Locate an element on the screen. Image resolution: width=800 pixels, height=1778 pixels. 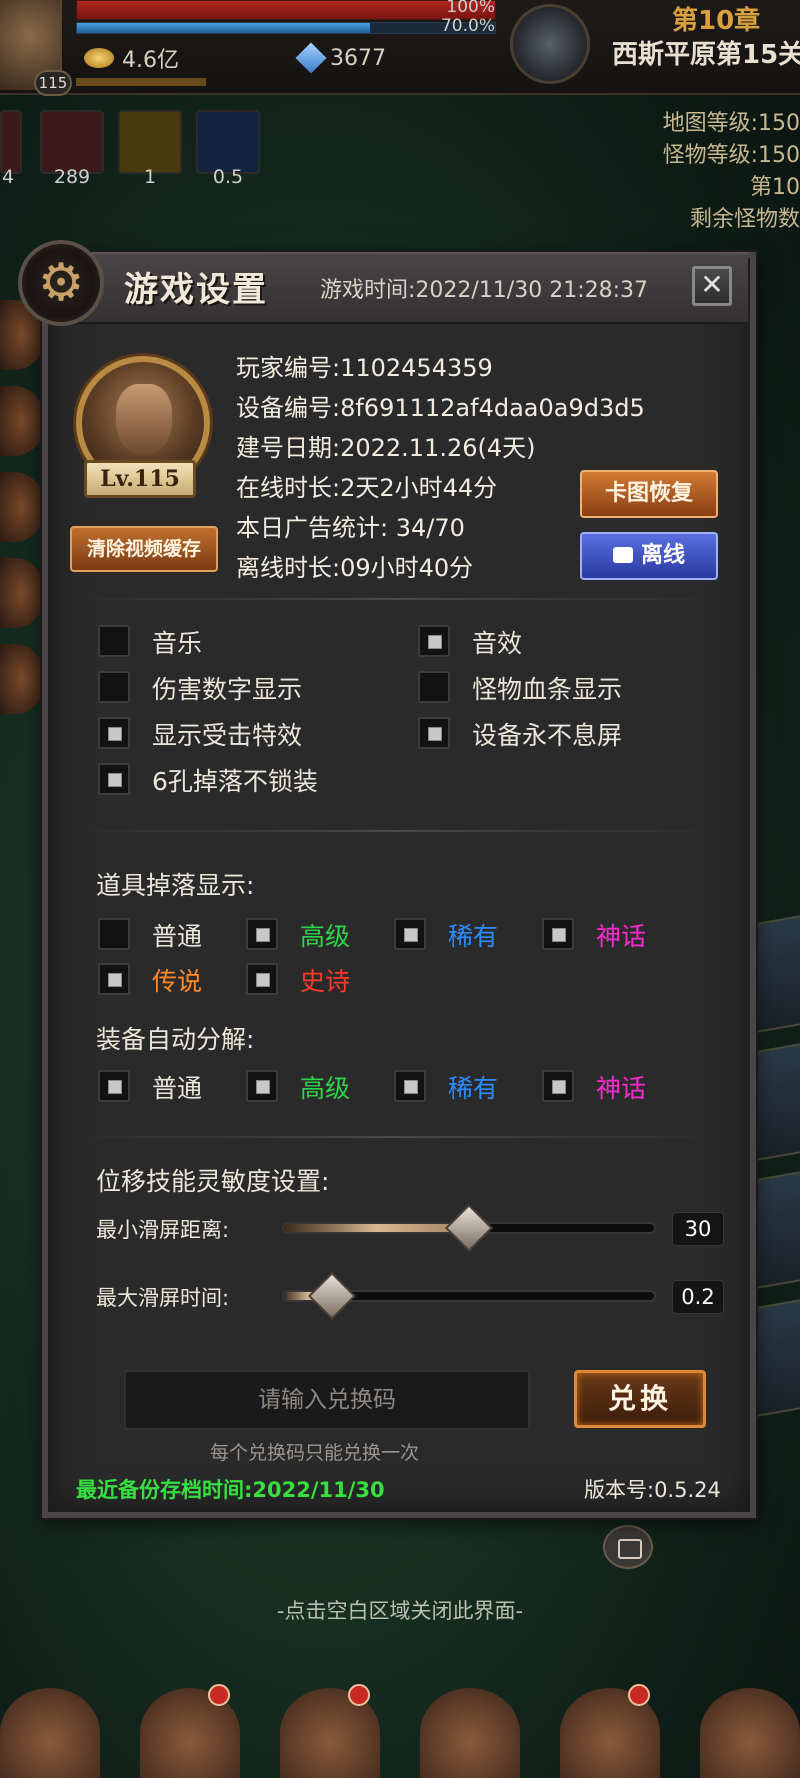
decompose-rare-label: 稀有 is located at coordinates (473, 1088).